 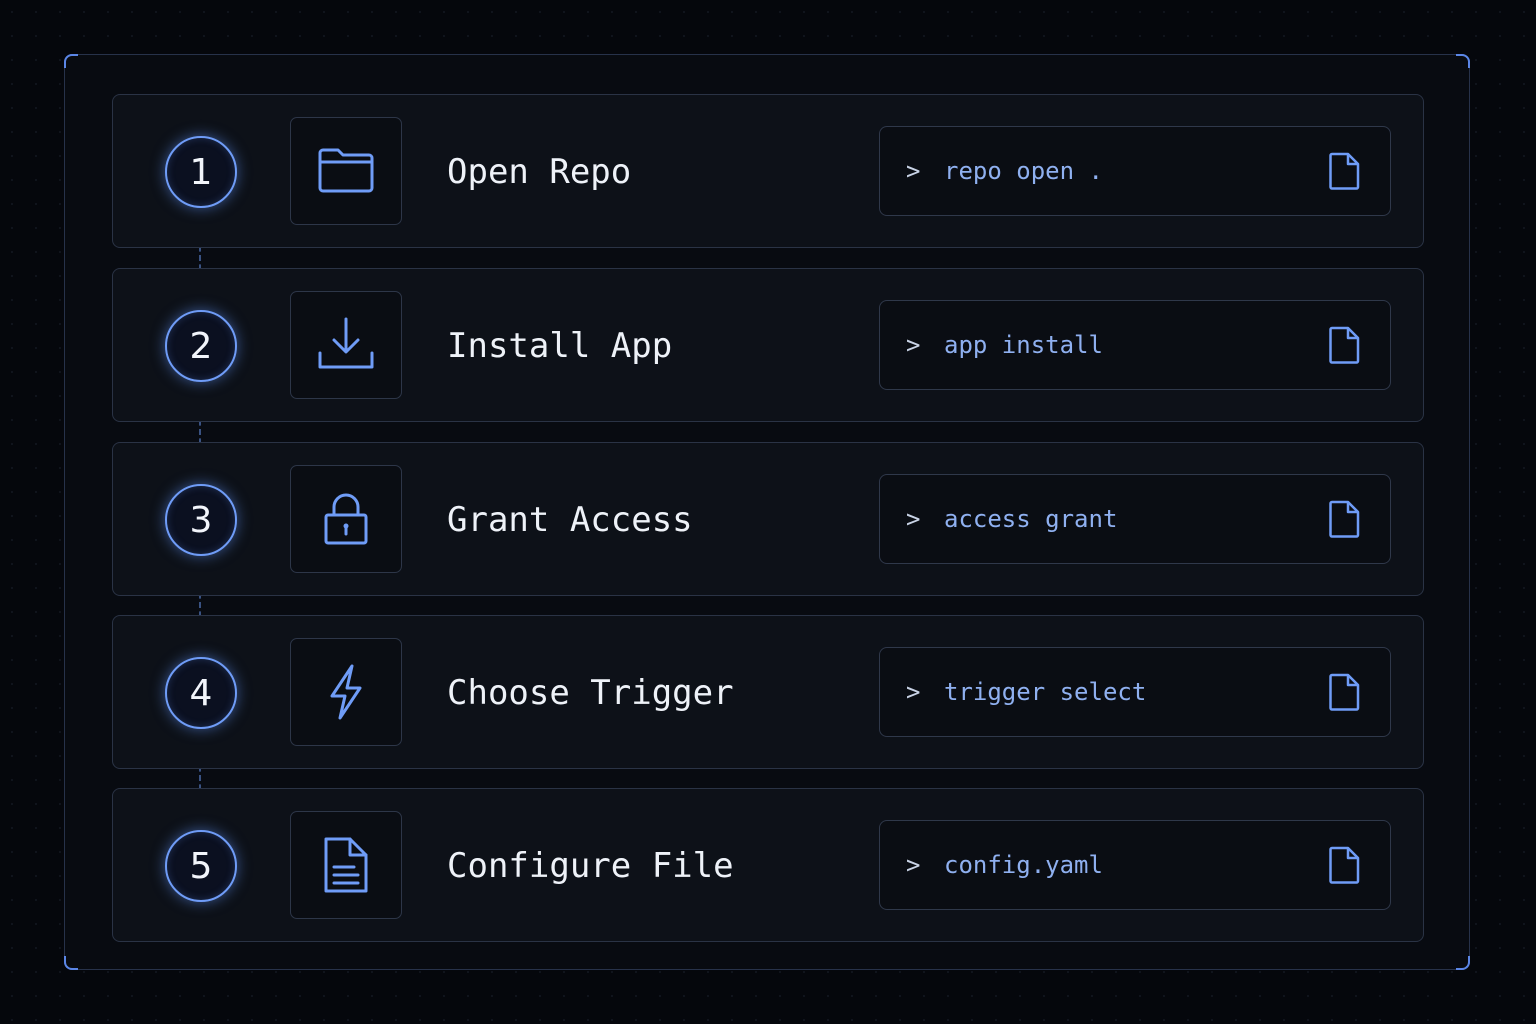 What do you see at coordinates (201, 172) in the screenshot?
I see `step-number-badge: 1` at bounding box center [201, 172].